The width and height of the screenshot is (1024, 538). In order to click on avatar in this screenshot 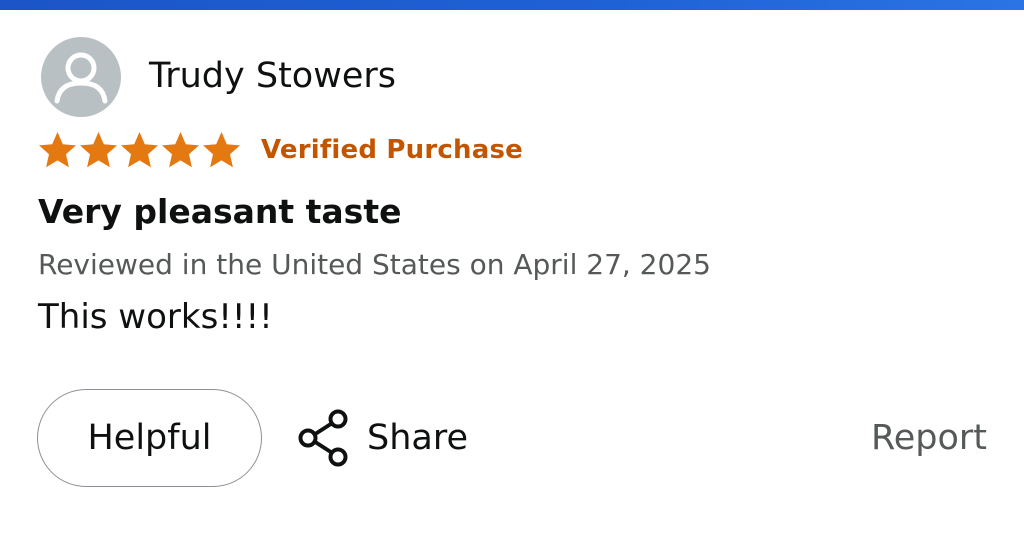, I will do `click(81, 77)`.